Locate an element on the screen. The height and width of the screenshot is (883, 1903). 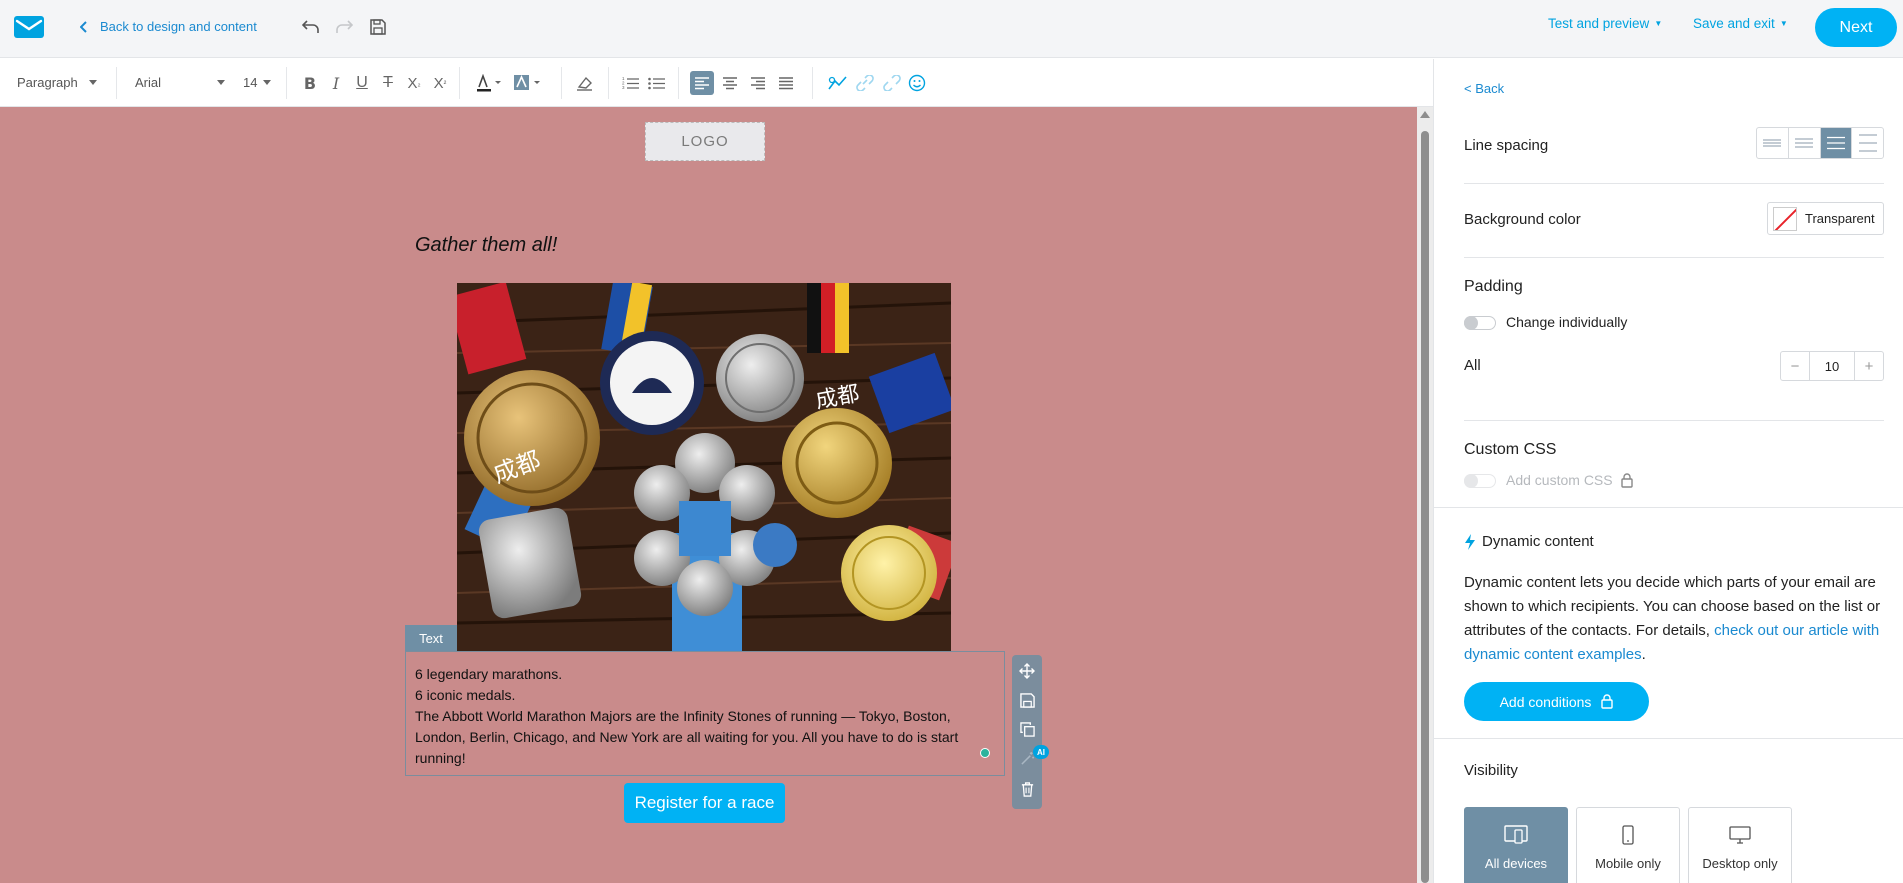
numbered-list-icon: 123 is located at coordinates (631, 83).